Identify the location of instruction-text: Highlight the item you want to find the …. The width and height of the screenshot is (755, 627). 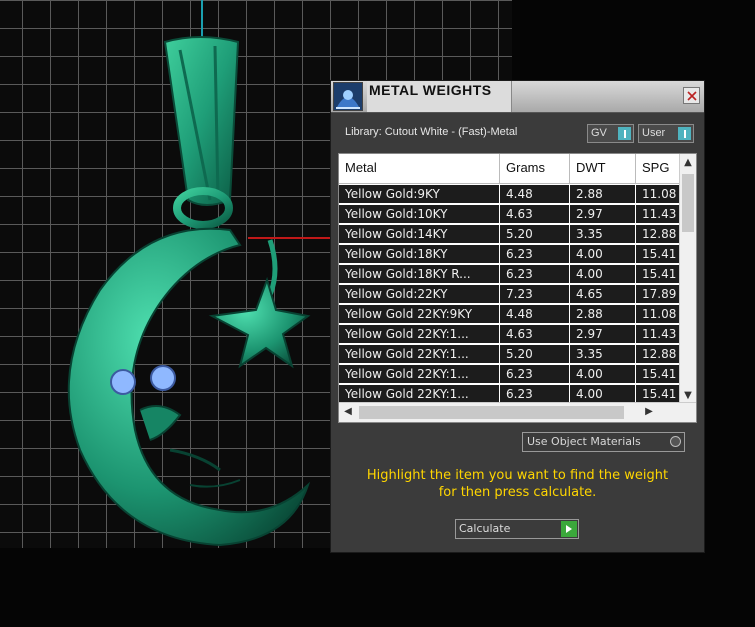
(517, 484).